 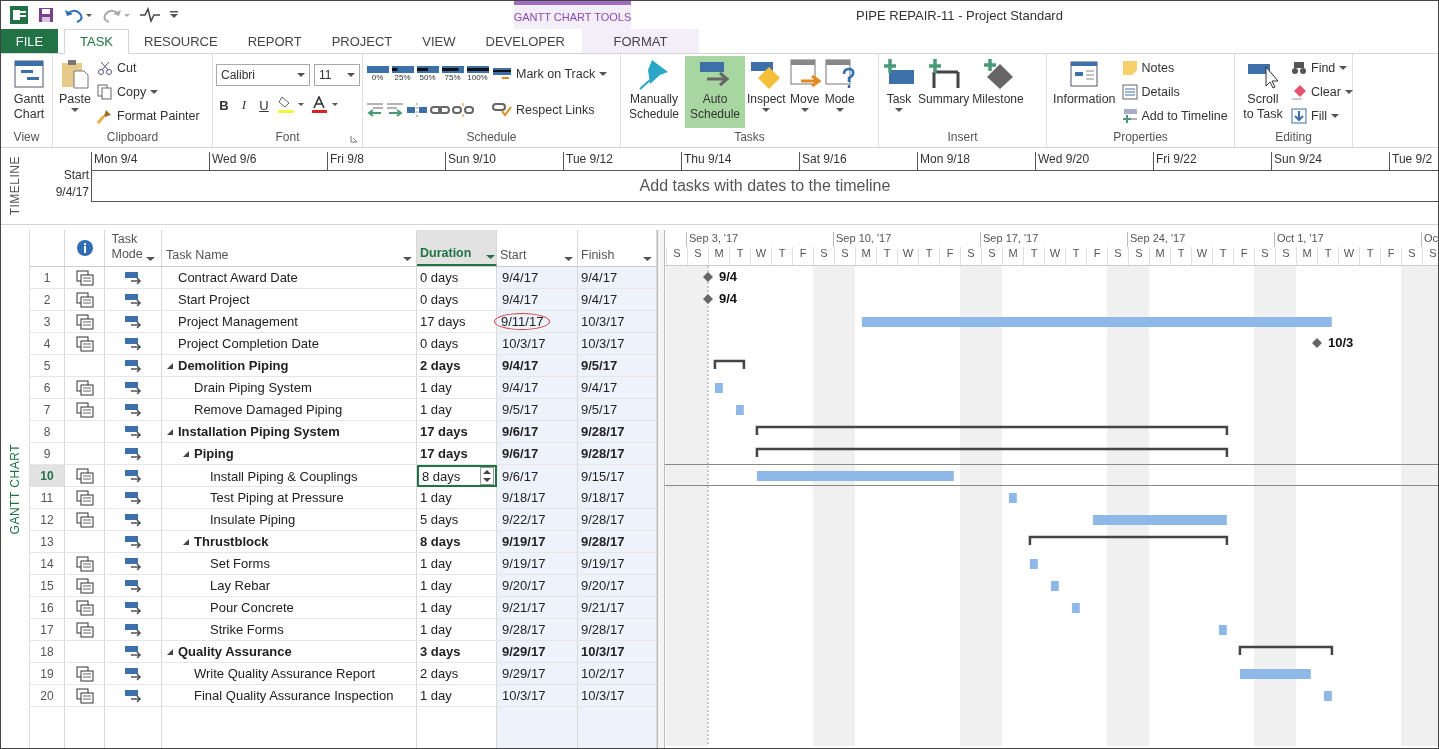 What do you see at coordinates (452, 74) in the screenshot?
I see `percent-complete-button: 75%` at bounding box center [452, 74].